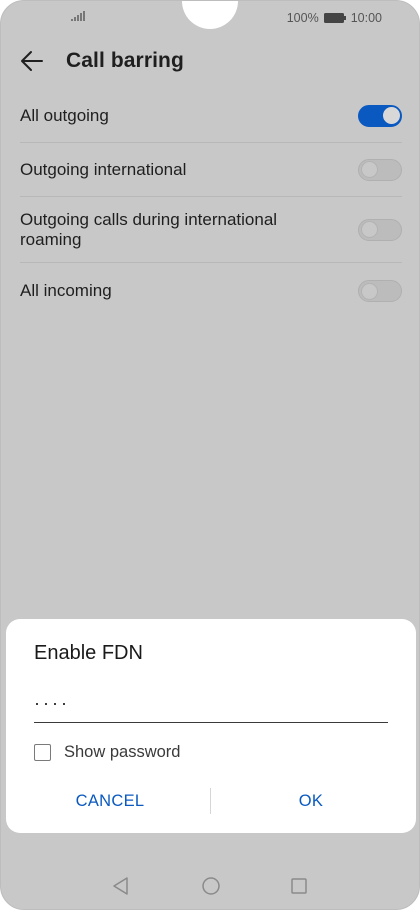  I want to click on cancel-button: CANCEL, so click(110, 801).